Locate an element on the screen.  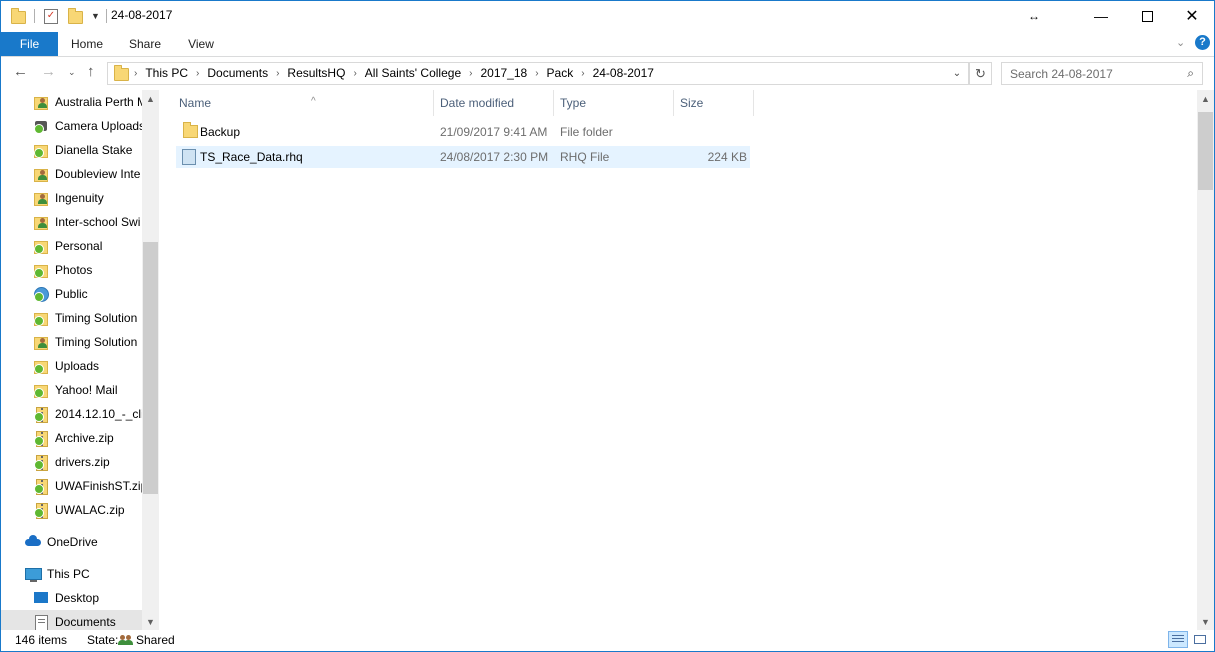
file-name: TS_Race_Data.rhq is located at coordinates (251, 157).